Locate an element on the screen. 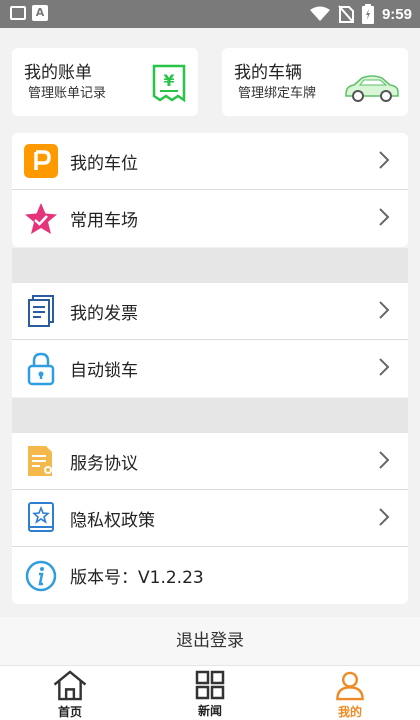  tab-label: 我的 is located at coordinates (349, 712).